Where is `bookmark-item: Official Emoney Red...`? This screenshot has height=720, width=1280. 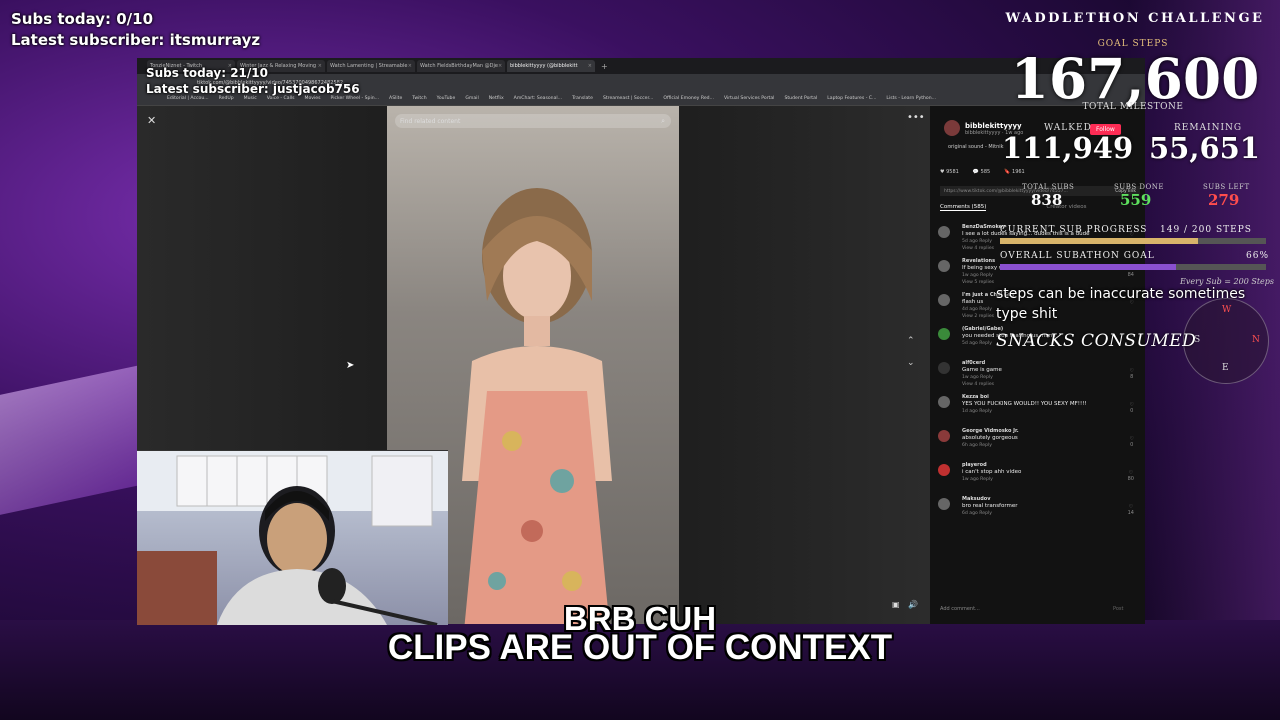
bookmark-item: Official Emoney Red... is located at coordinates (688, 98).